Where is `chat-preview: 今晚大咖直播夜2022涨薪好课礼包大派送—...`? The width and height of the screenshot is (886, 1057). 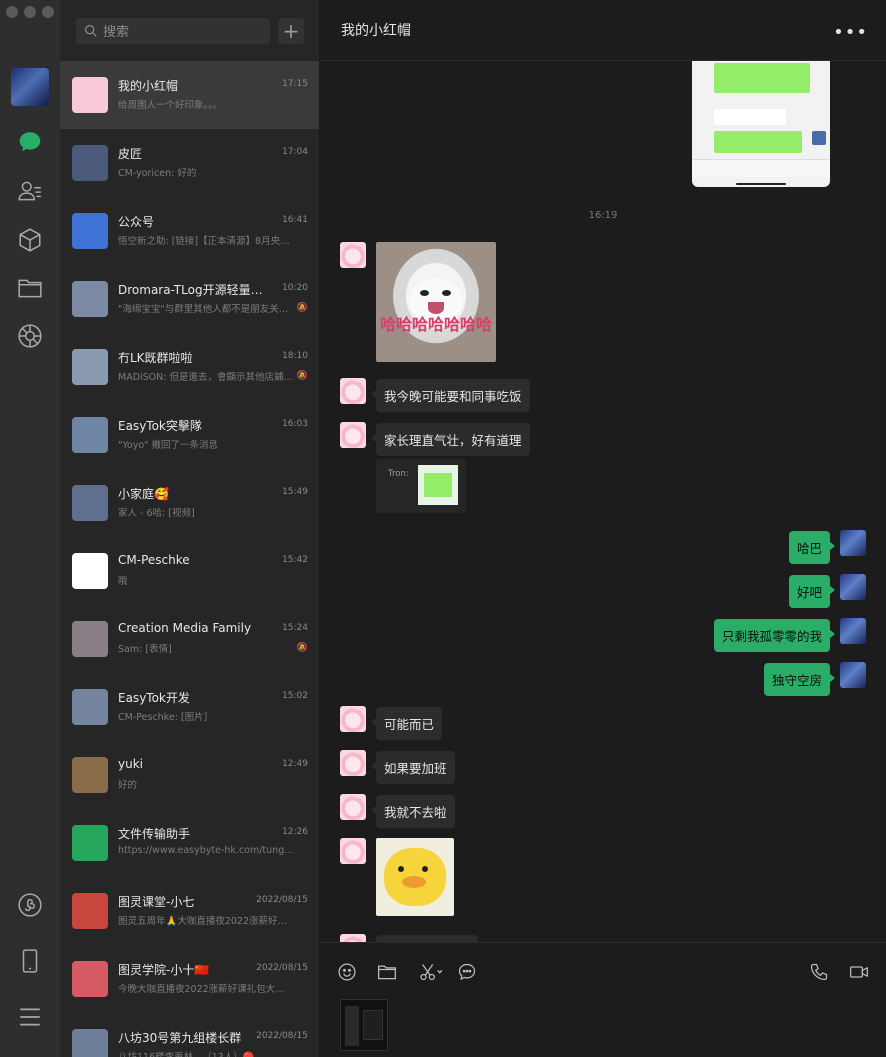
chat-preview: 今晚大咖直播夜2022涨薪好课礼包大派送—... is located at coordinates (206, 989).